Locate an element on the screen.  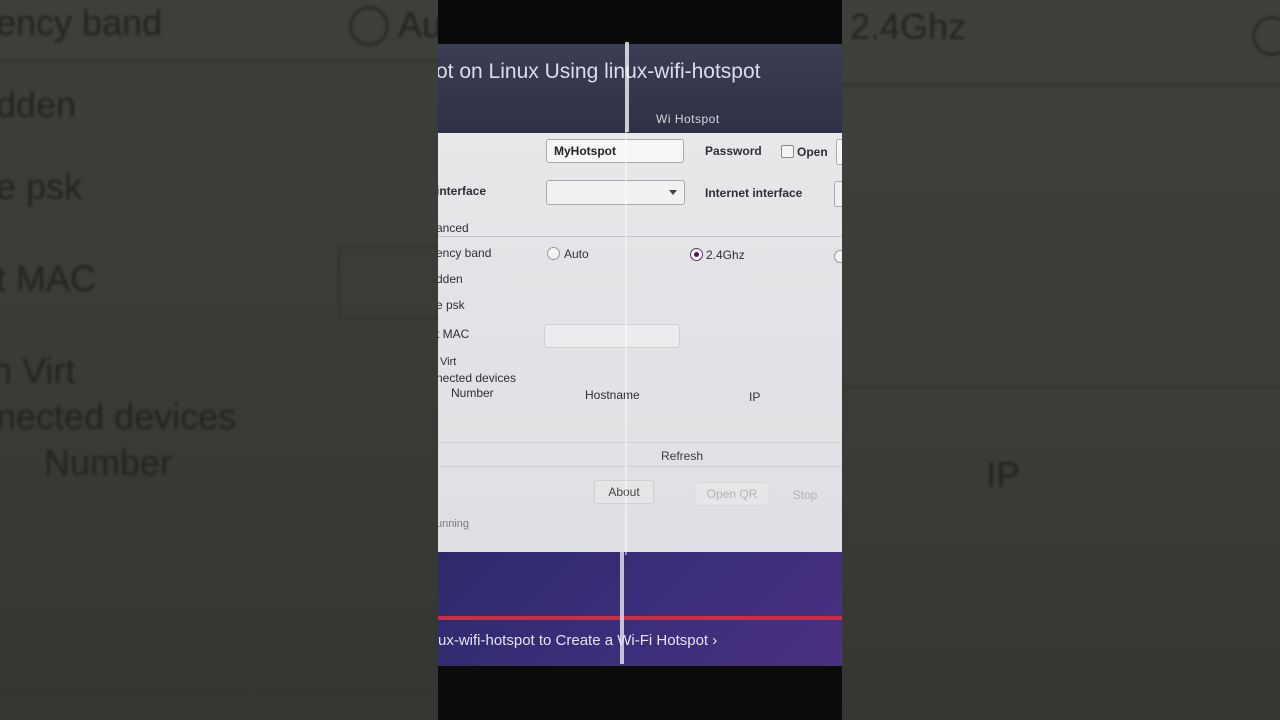
ssid-input: MyHotspot is located at coordinates (615, 151).